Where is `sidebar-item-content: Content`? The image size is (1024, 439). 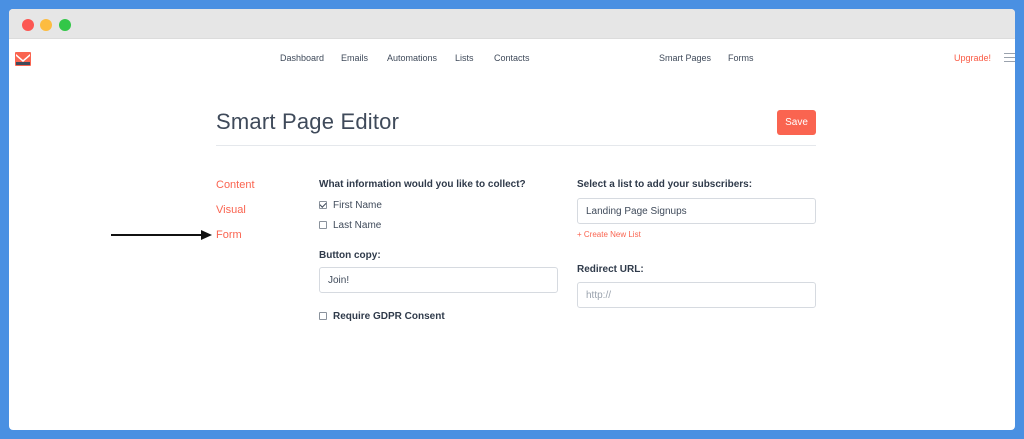
sidebar-item-content: Content is located at coordinates (235, 185).